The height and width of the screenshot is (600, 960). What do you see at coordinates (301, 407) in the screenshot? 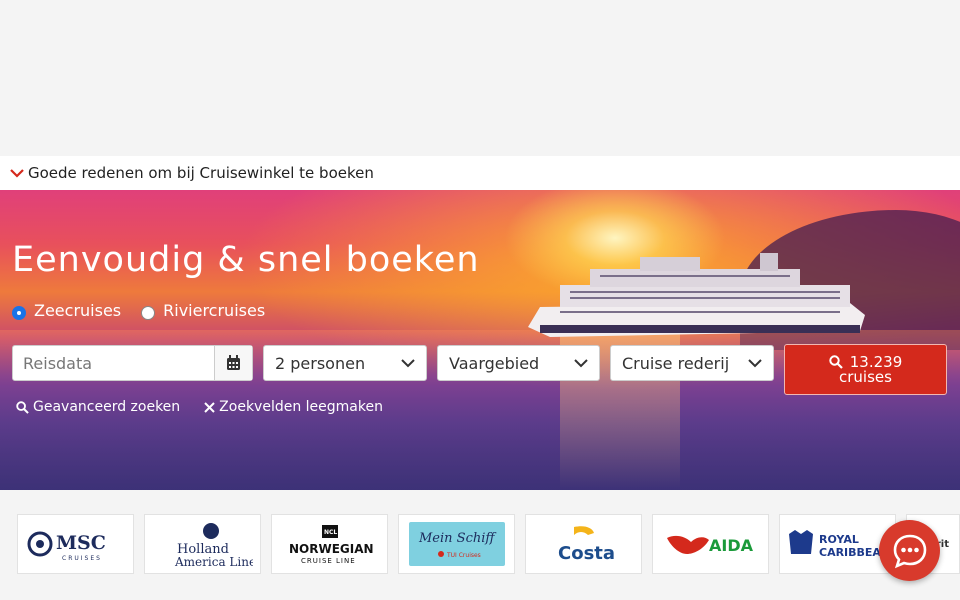
I see `clear-fields-label: Zoekvelden leegmaken` at bounding box center [301, 407].